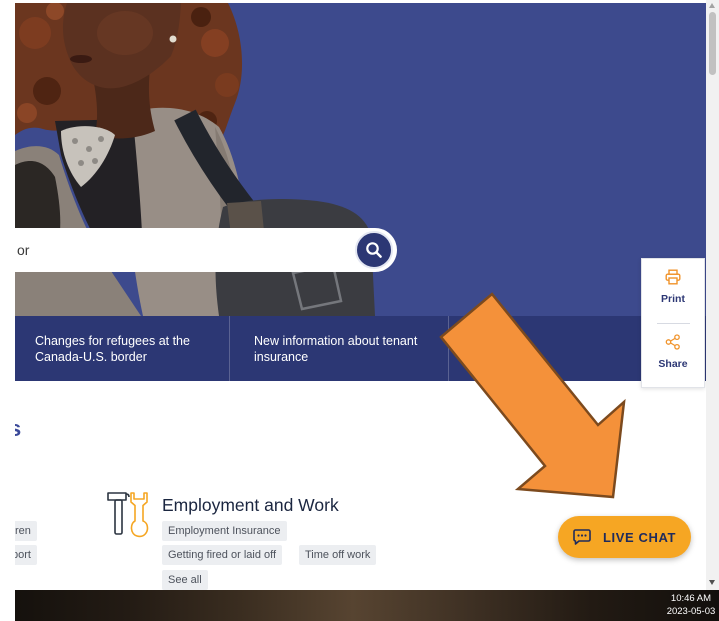  I want to click on taskbar-date: 2023-05-03, so click(691, 611).